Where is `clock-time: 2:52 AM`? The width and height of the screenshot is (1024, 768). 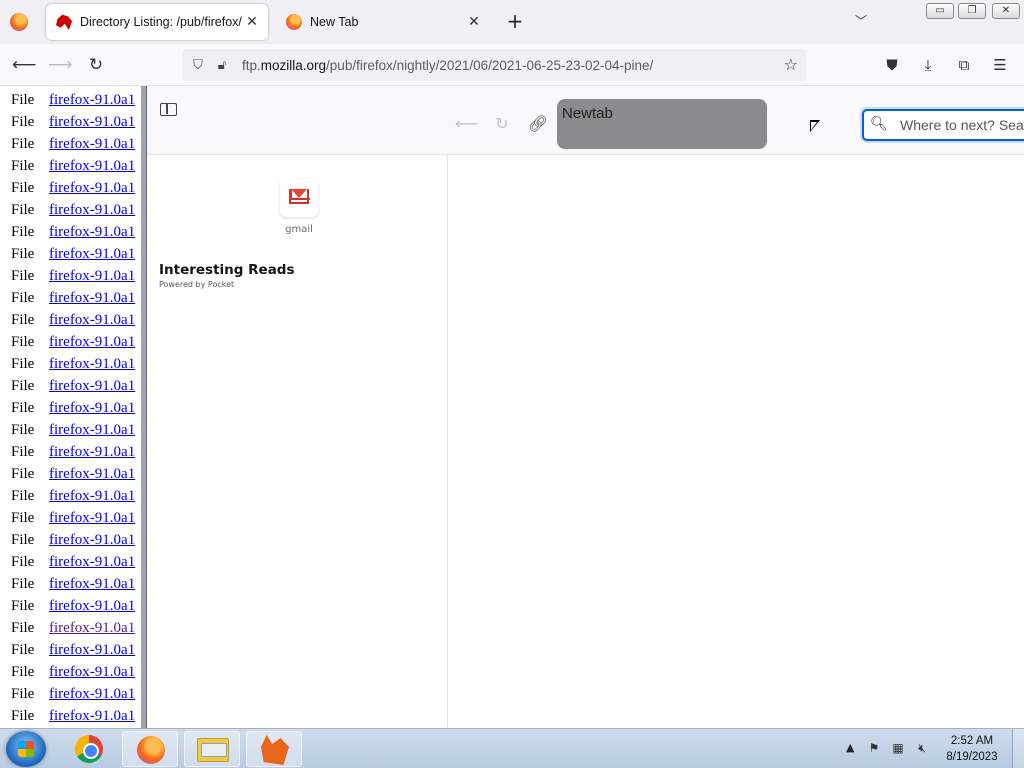 clock-time: 2:52 AM is located at coordinates (972, 741).